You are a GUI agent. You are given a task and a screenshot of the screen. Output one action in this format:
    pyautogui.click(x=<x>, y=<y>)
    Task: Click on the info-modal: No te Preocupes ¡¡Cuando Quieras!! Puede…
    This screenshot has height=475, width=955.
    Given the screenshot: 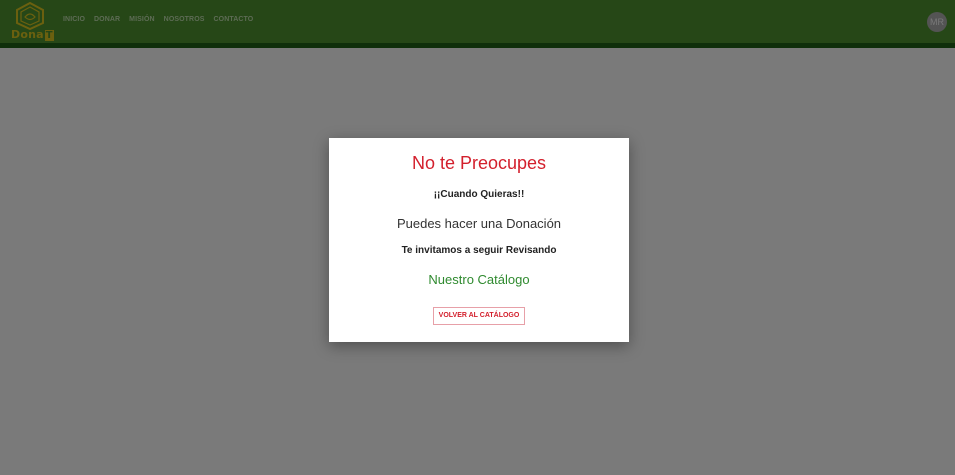 What is the action you would take?
    pyautogui.click(x=479, y=240)
    